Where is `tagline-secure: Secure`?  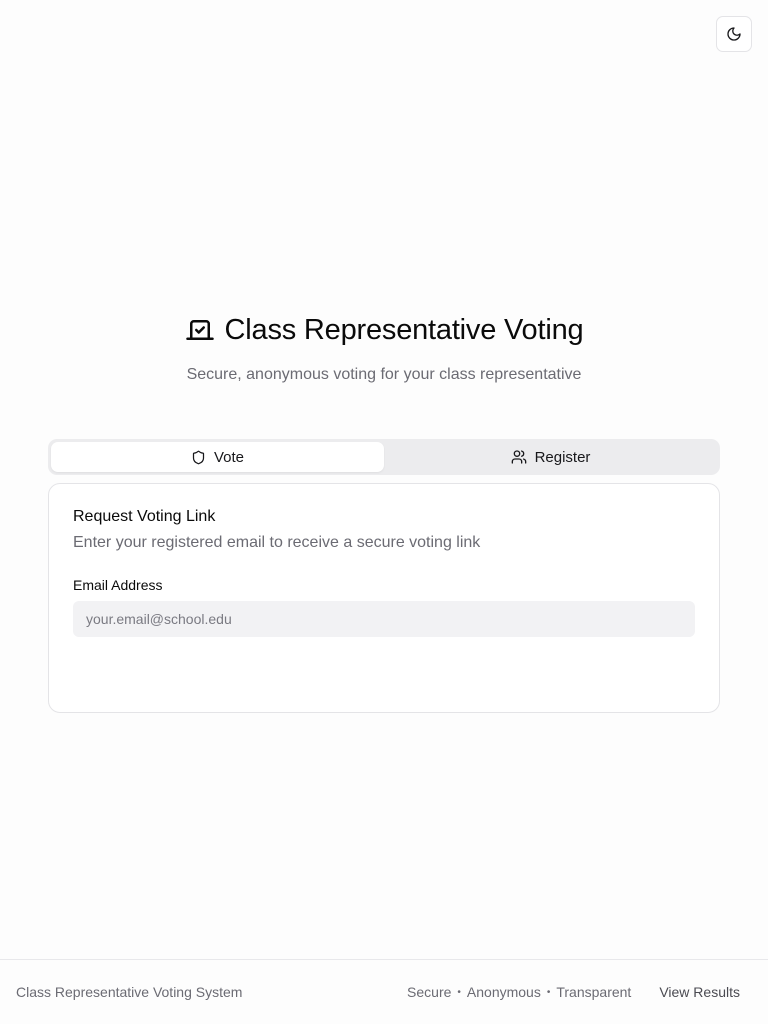
tagline-secure: Secure is located at coordinates (429, 992).